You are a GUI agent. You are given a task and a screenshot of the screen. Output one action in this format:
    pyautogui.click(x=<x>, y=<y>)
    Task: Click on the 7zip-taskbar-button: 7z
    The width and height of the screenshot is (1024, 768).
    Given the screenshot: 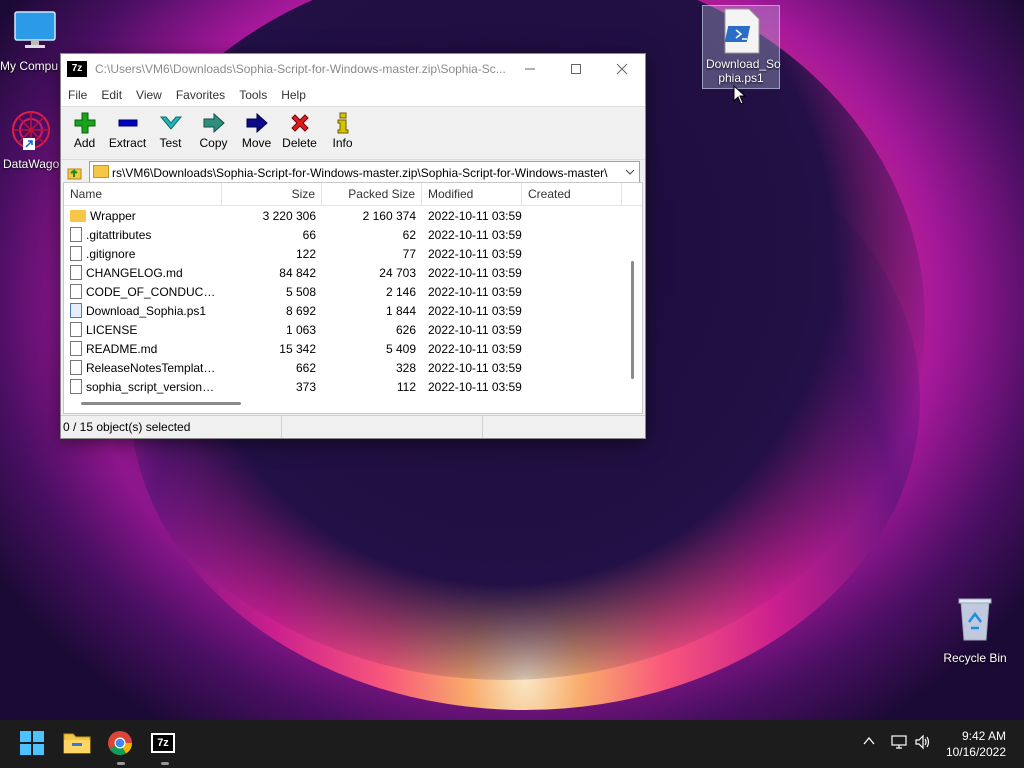 What is the action you would take?
    pyautogui.click(x=165, y=744)
    